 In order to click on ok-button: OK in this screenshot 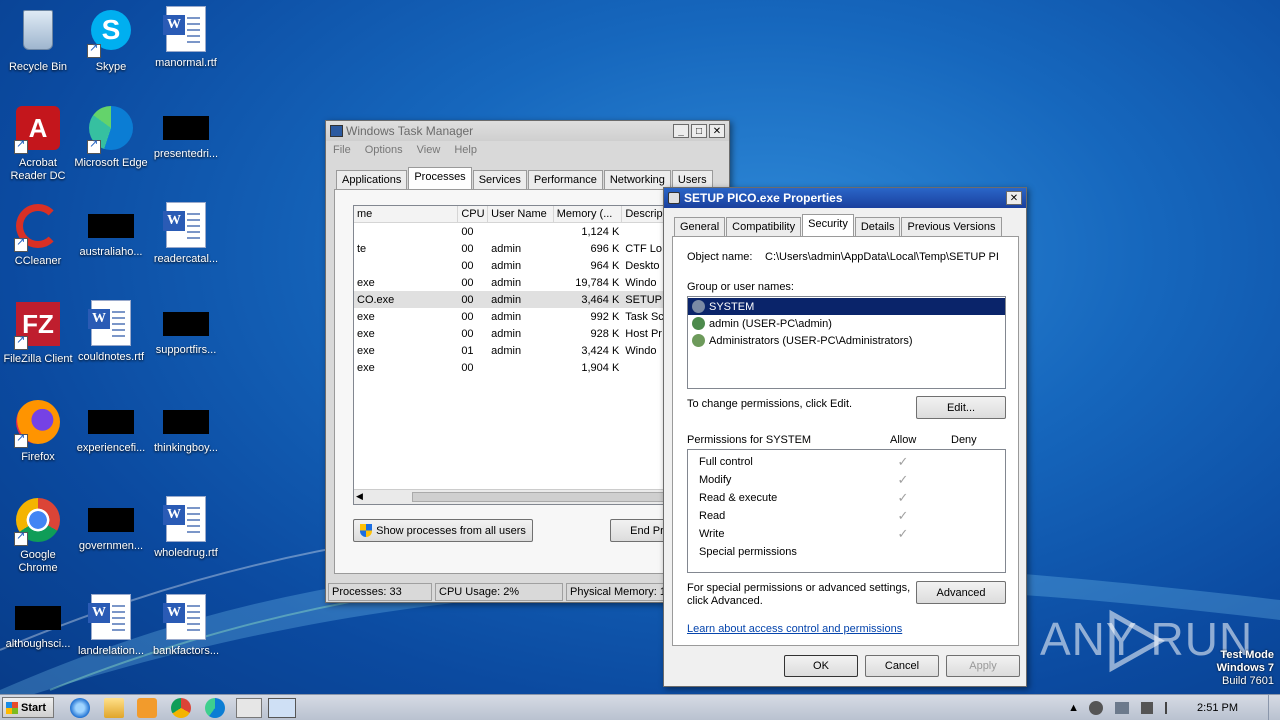, I will do `click(821, 666)`.